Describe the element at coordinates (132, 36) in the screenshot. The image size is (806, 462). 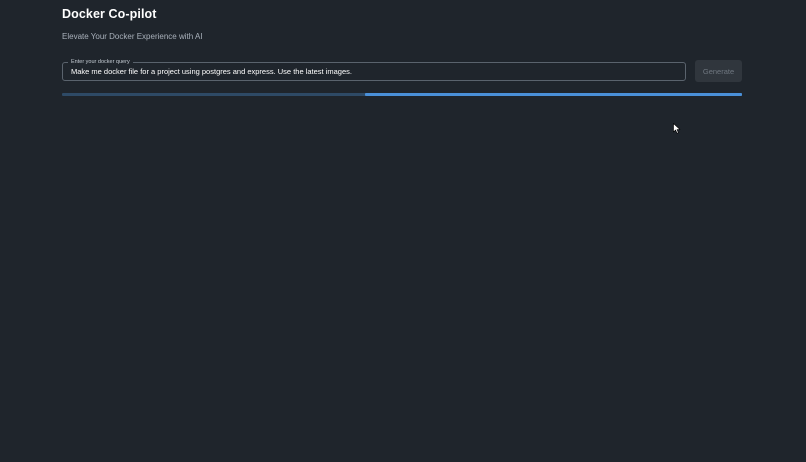
I see `page-subtitle: Elevate Your Docker Experience with AI` at that location.